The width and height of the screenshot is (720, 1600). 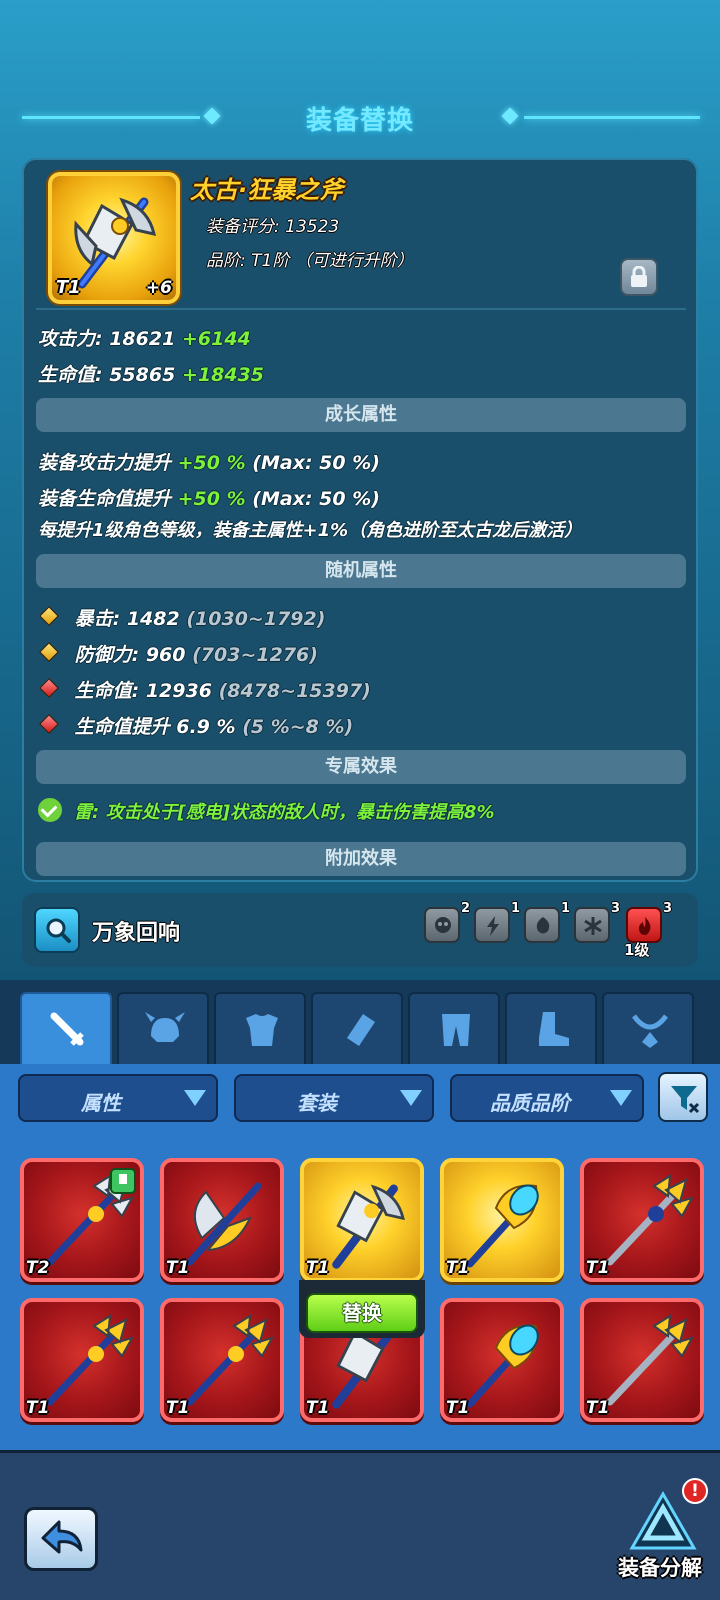 I want to click on sword-icon, so click(x=67, y=1029).